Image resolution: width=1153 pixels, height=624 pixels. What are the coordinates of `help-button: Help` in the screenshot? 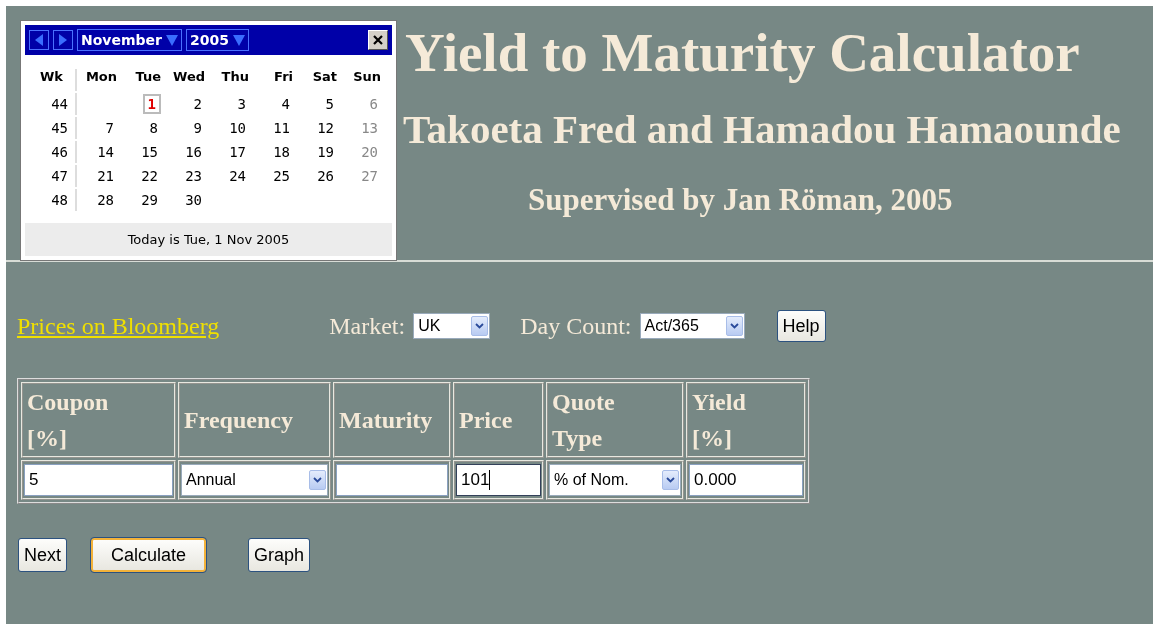 It's located at (801, 326).